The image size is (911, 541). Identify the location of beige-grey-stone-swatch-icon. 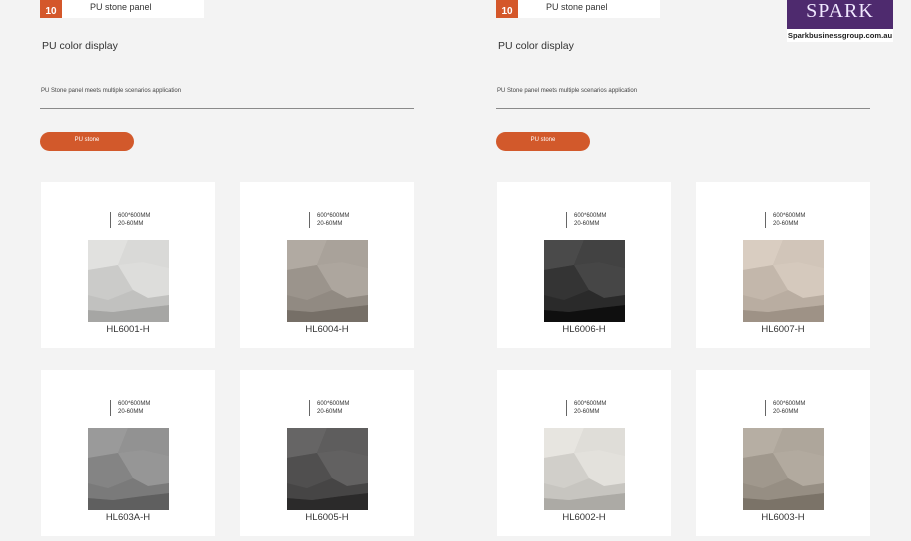
(327, 281).